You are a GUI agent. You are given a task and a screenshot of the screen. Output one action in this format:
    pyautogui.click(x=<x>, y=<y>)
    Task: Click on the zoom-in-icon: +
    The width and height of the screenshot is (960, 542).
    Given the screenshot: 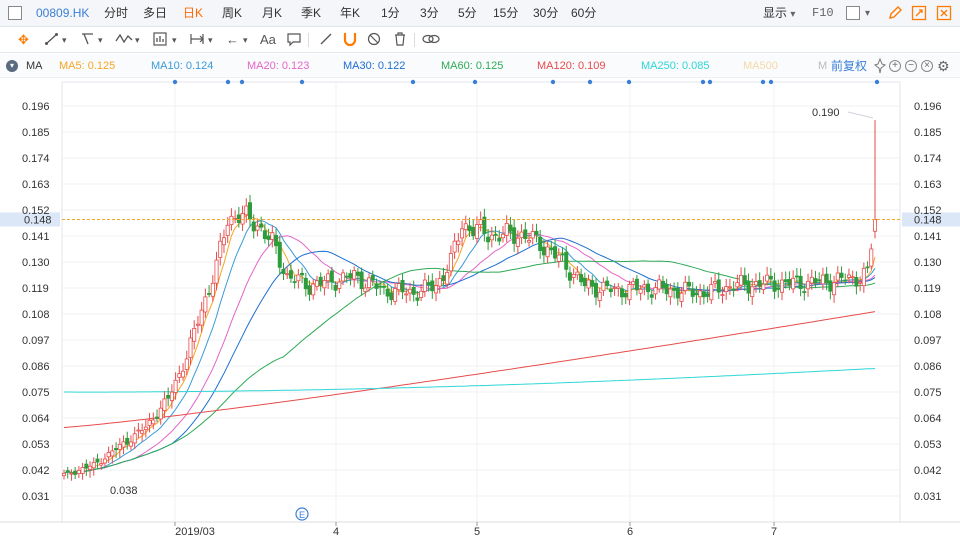 What is the action you would take?
    pyautogui.click(x=895, y=66)
    